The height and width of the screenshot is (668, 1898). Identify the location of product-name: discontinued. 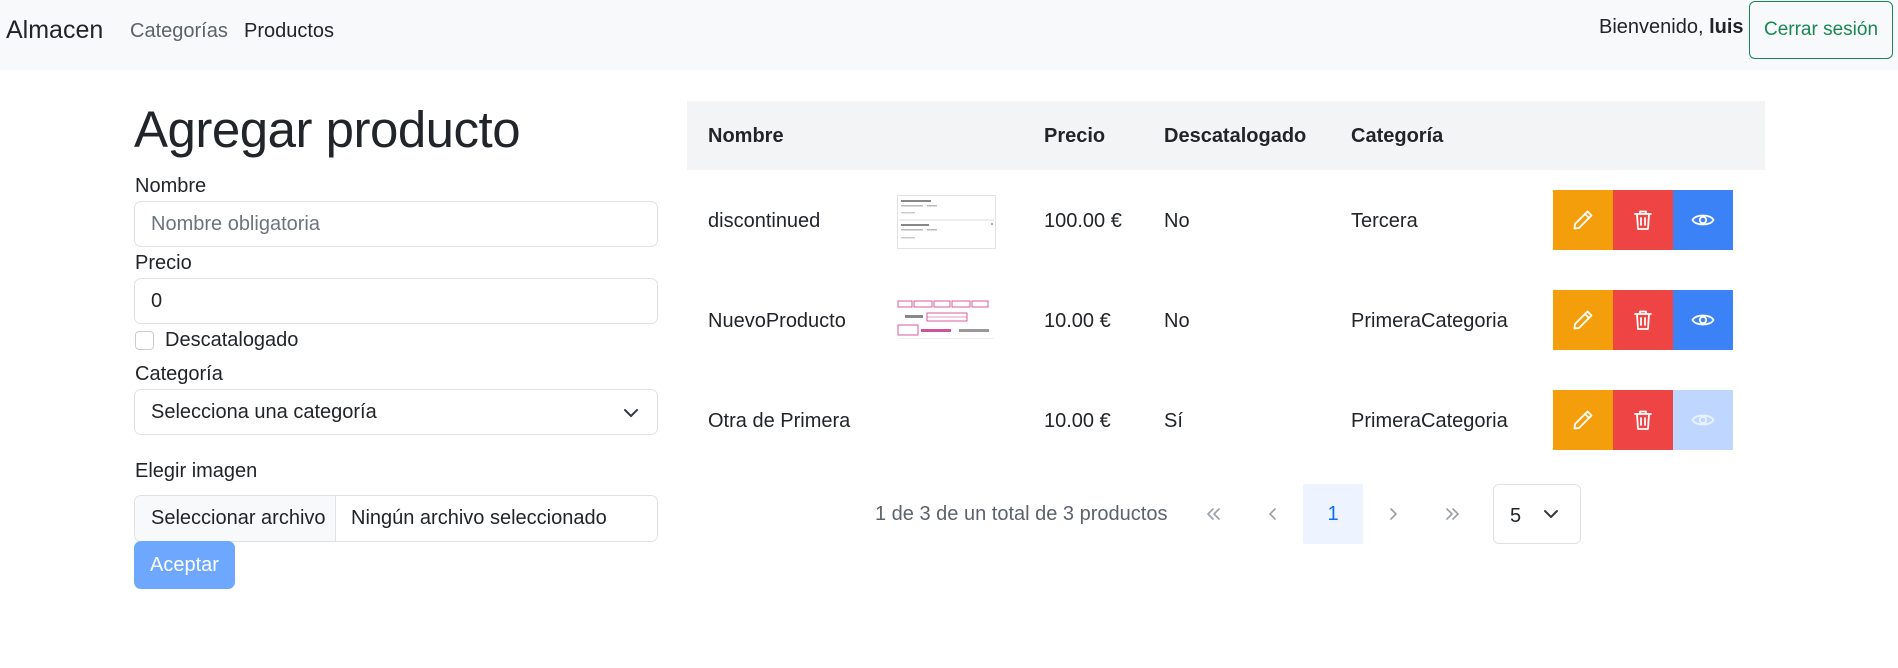
(764, 221).